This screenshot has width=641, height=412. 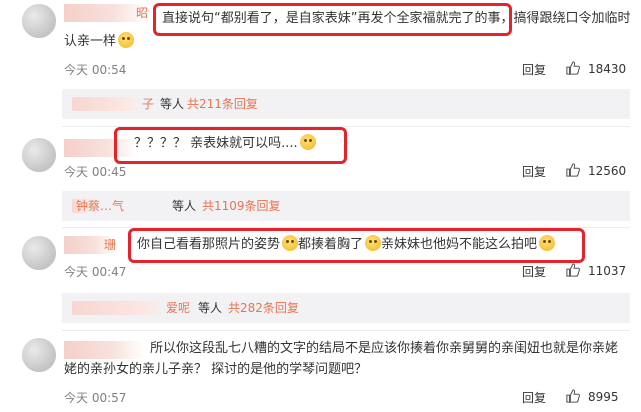 What do you see at coordinates (95, 70) in the screenshot?
I see `comment-time: 今天 00:54` at bounding box center [95, 70].